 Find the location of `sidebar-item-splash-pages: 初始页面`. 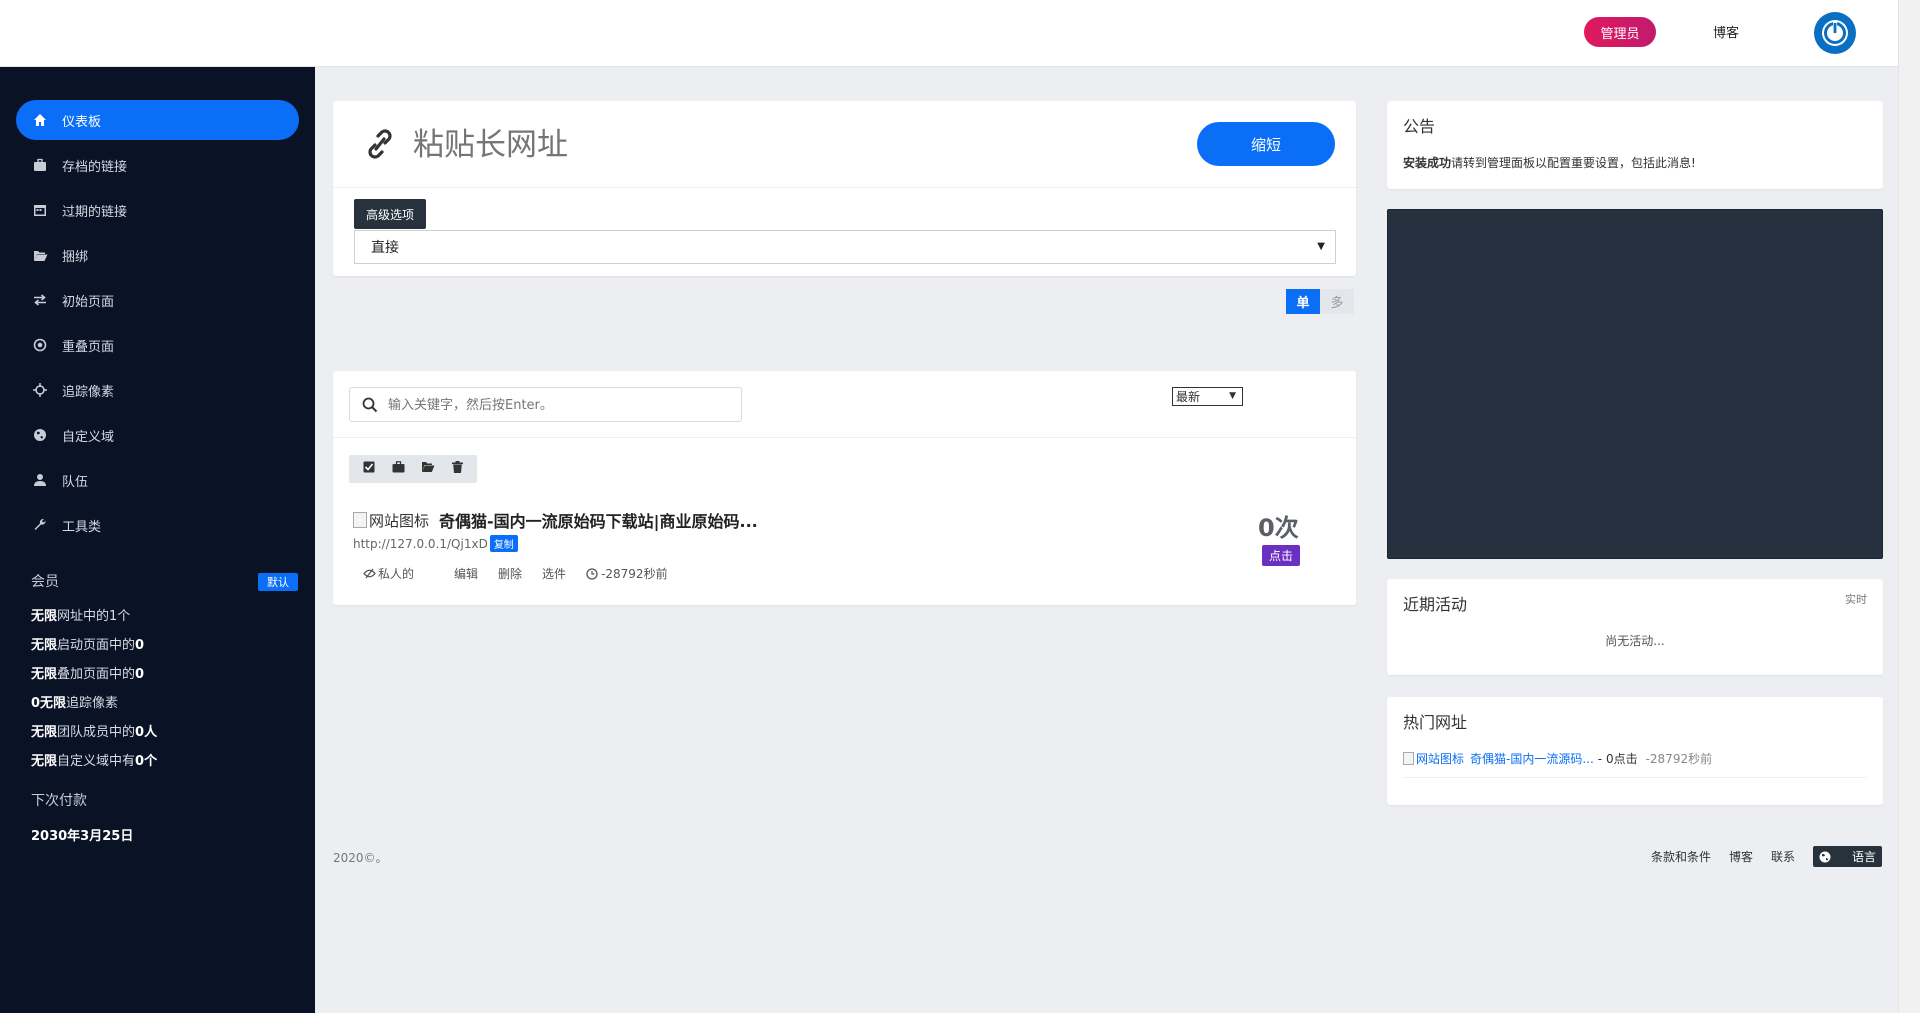

sidebar-item-splash-pages: 初始页面 is located at coordinates (157, 300).